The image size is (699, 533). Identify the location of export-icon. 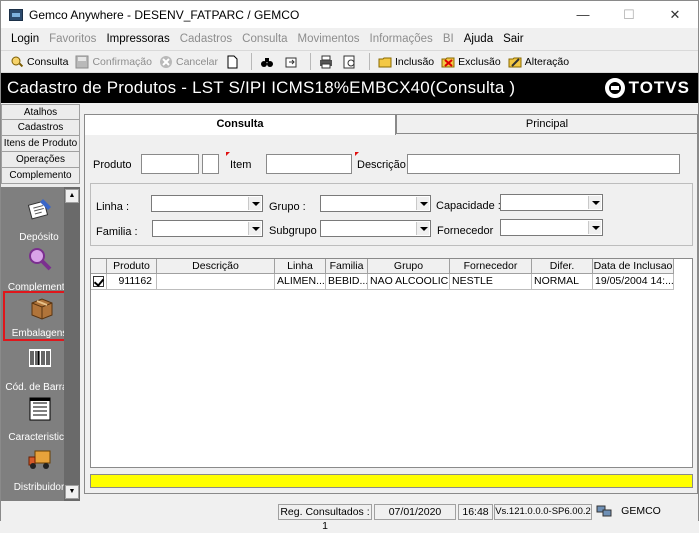
(291, 62).